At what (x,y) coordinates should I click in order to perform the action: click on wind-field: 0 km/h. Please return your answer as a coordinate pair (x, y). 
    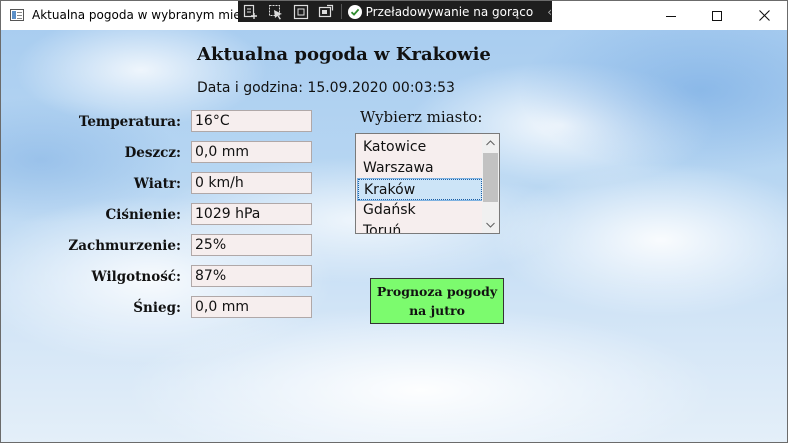
    Looking at the image, I should click on (251, 183).